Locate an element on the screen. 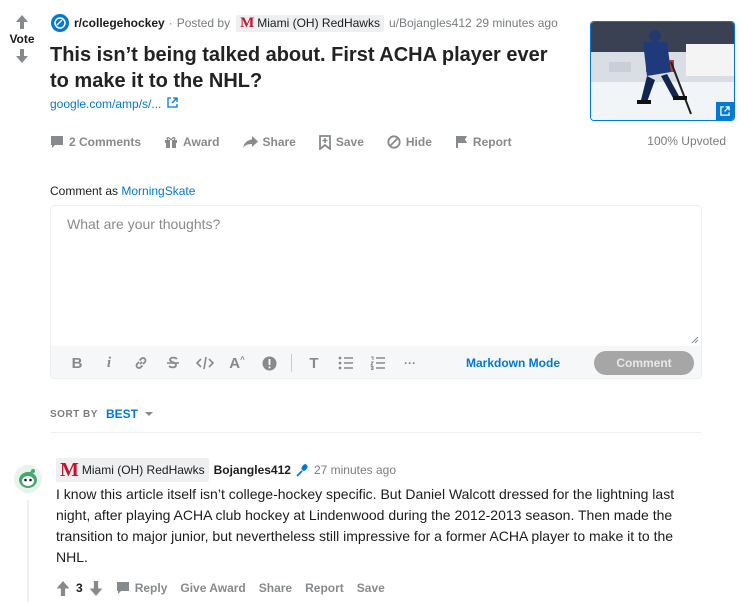 This screenshot has width=744, height=602. save-label: Save is located at coordinates (349, 142).